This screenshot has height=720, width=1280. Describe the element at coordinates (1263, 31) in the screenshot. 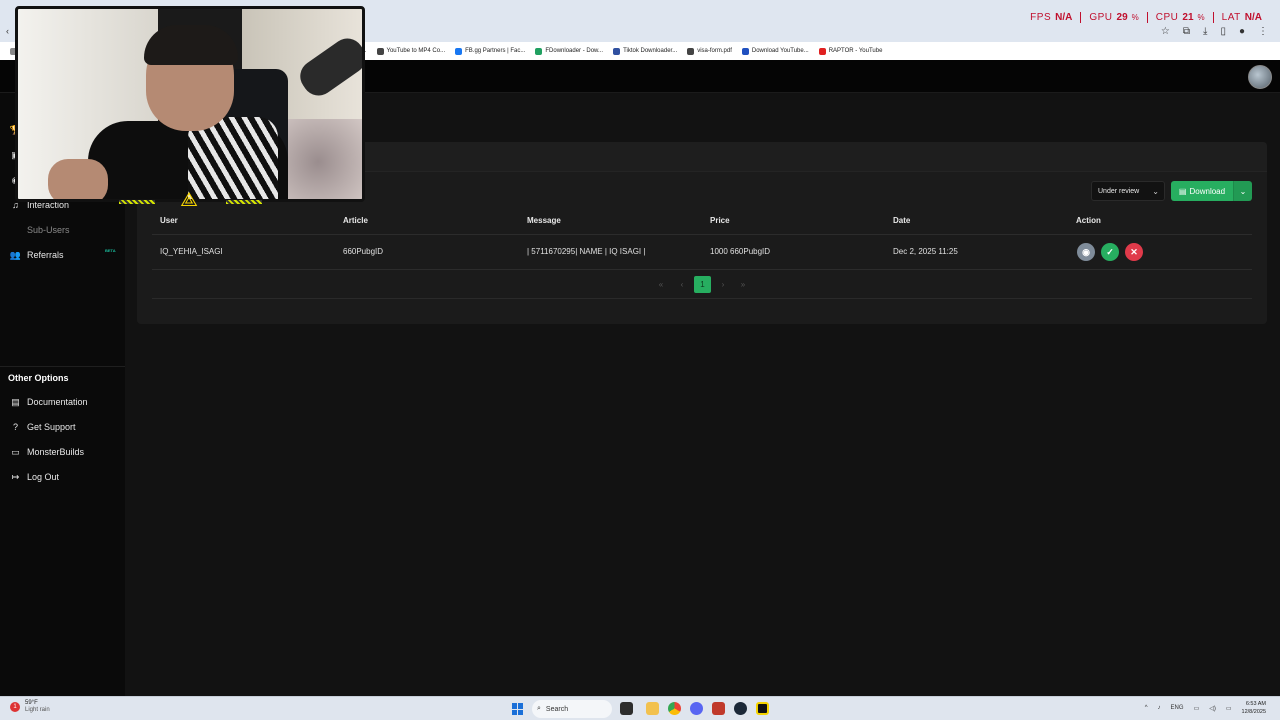

I see `menu-icon: ⋮` at that location.